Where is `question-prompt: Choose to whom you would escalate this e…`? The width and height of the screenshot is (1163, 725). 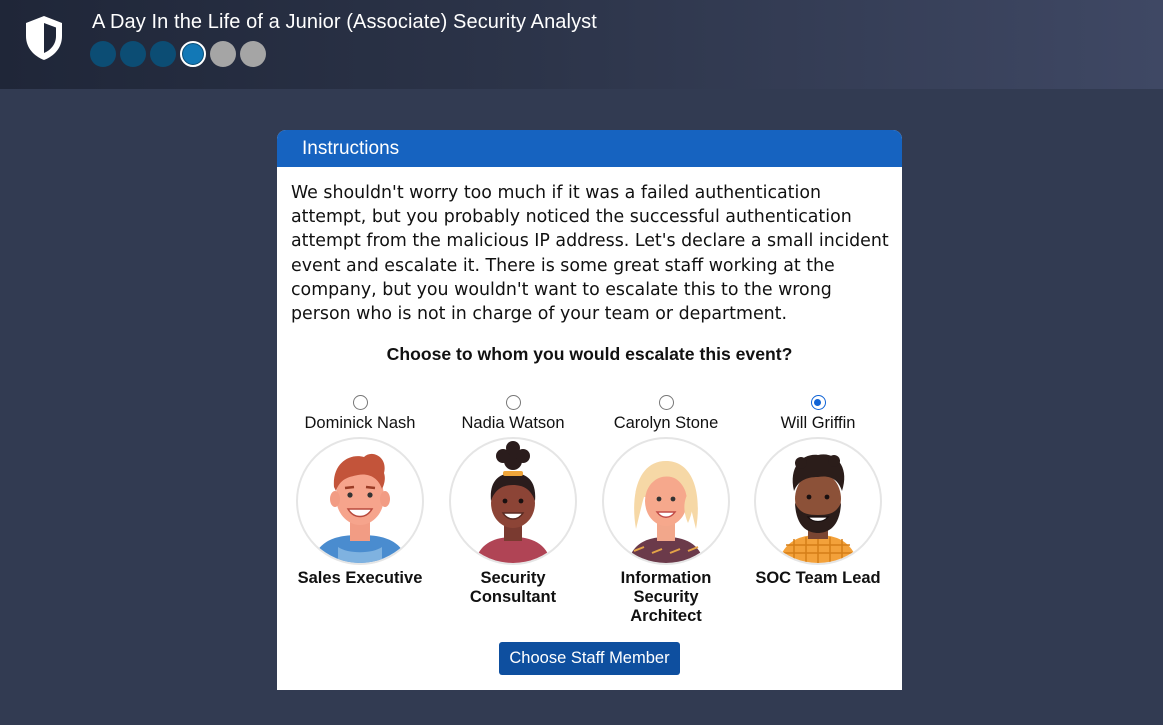
question-prompt: Choose to whom you would escalate this e… is located at coordinates (589, 354).